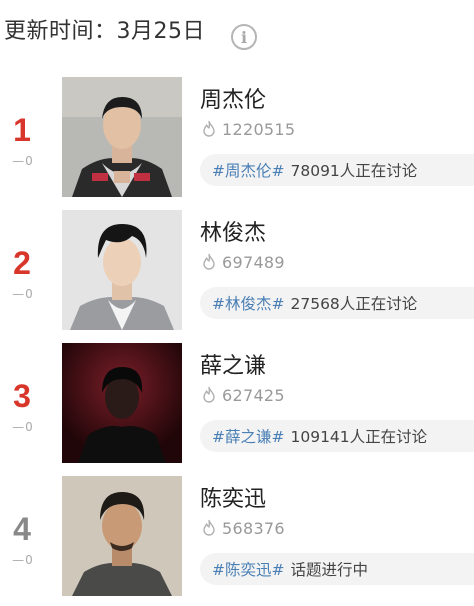 The image size is (474, 606). I want to click on heat-value: 627425, so click(253, 395).